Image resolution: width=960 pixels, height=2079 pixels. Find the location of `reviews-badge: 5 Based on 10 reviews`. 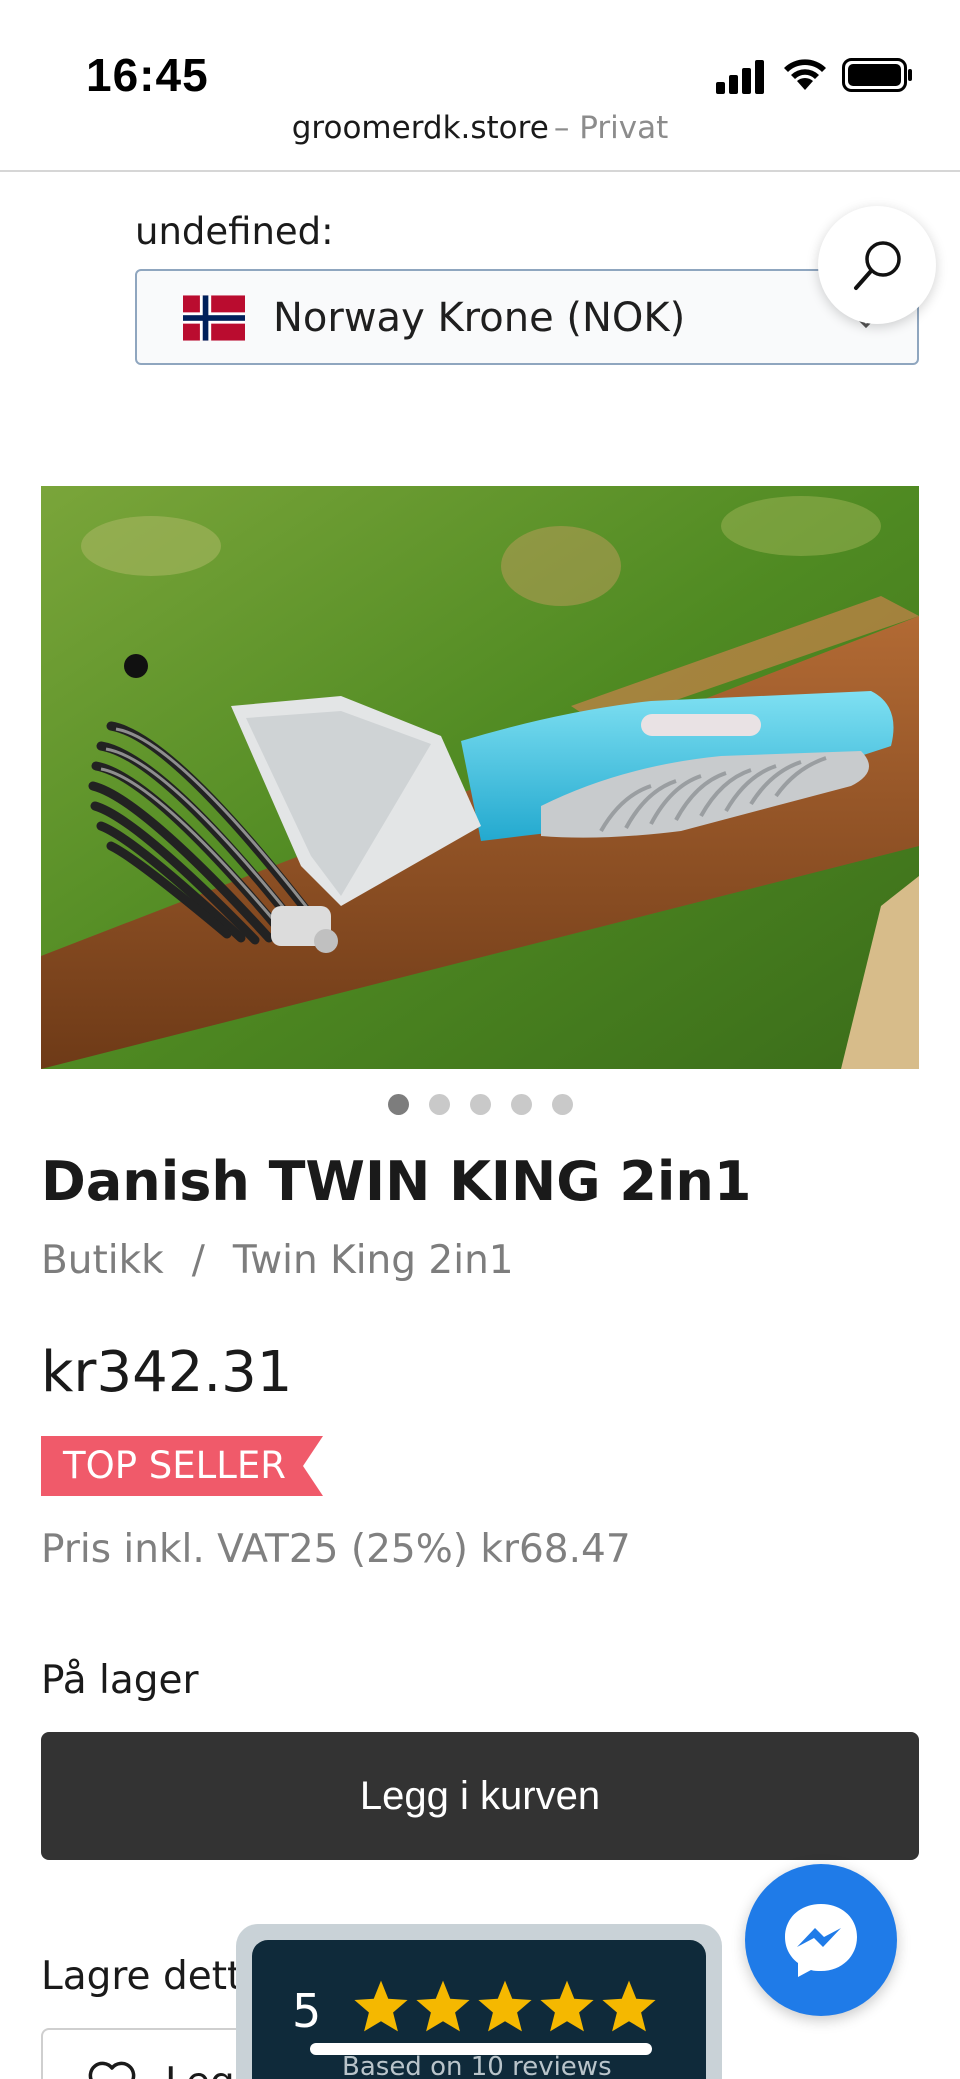

reviews-badge: 5 Based on 10 reviews is located at coordinates (479, 2001).